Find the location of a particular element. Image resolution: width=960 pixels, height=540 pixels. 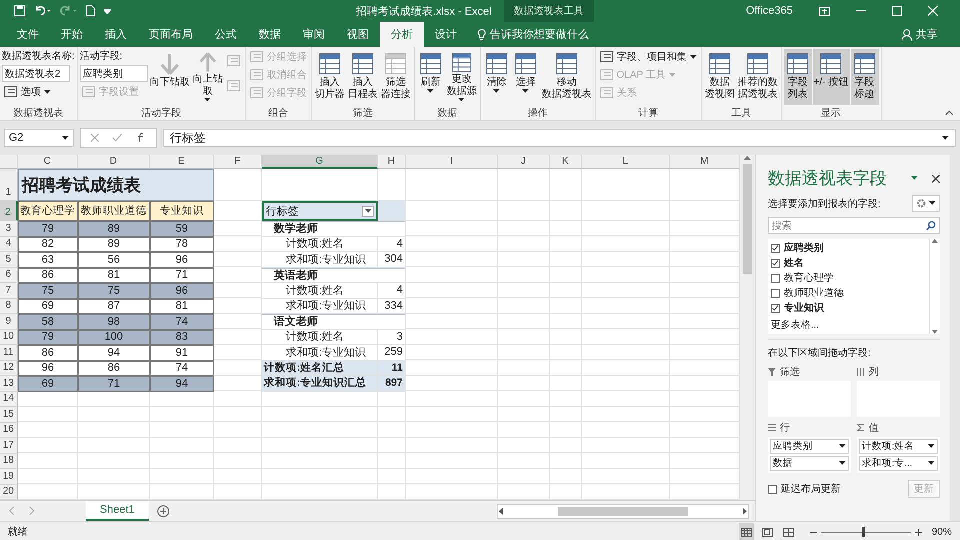

maximize-icon is located at coordinates (897, 11).